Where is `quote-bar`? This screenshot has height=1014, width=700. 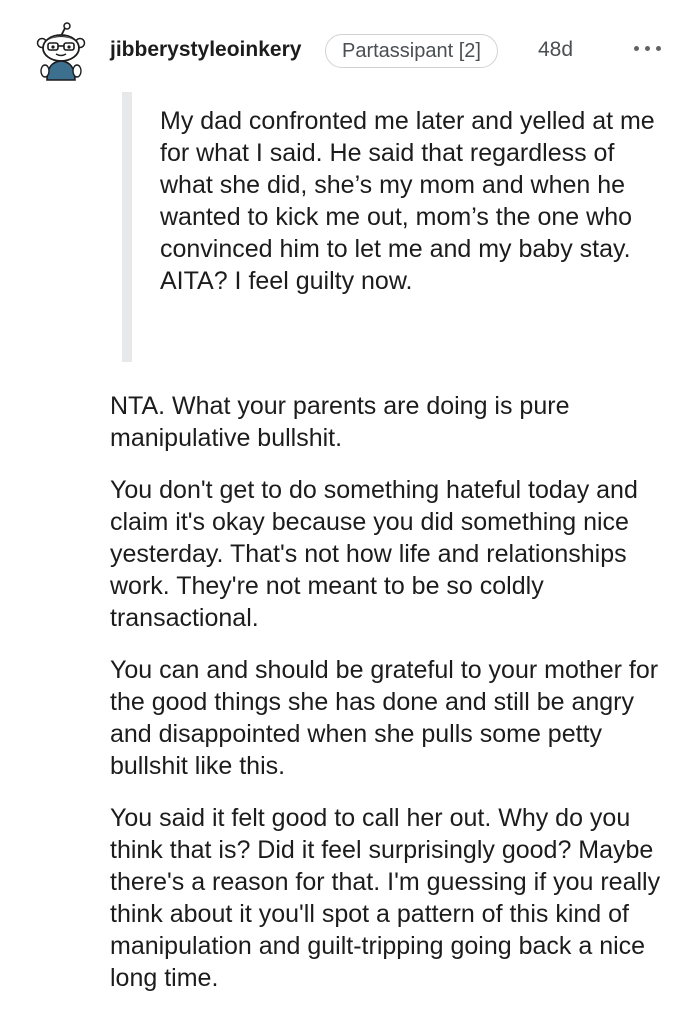
quote-bar is located at coordinates (127, 227).